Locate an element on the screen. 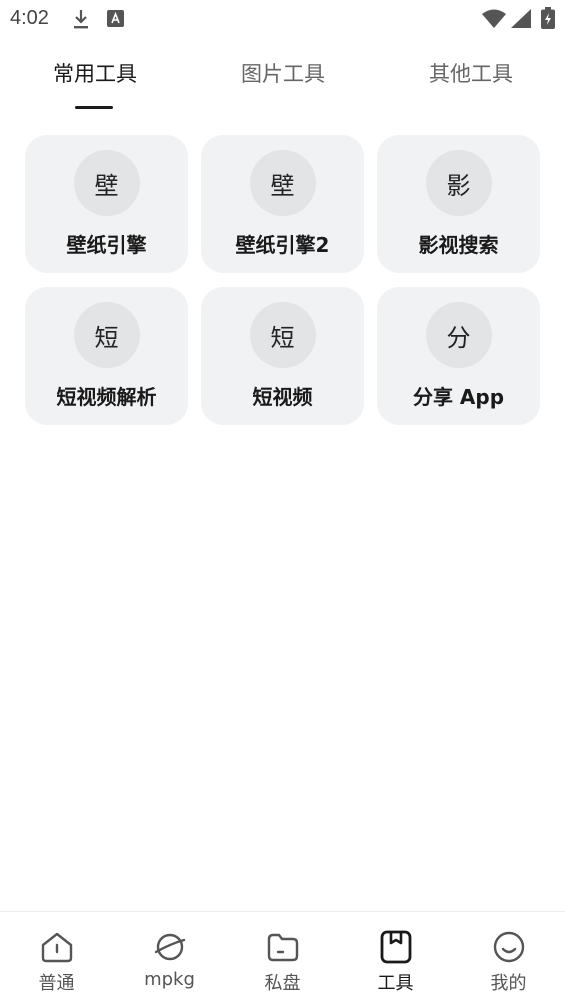  battery-charging-icon is located at coordinates (548, 18).